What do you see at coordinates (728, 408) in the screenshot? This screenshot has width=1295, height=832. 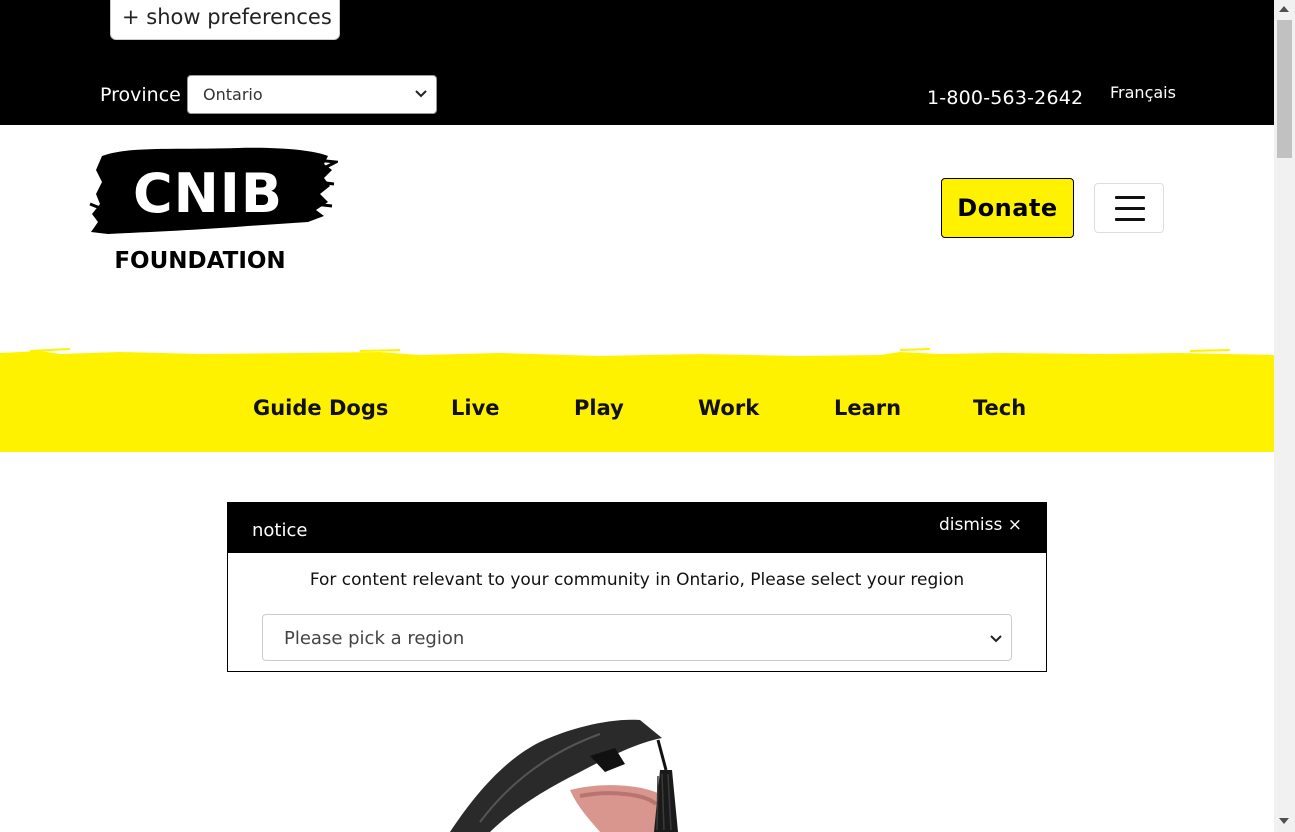 I see `nav-item-work: Work` at bounding box center [728, 408].